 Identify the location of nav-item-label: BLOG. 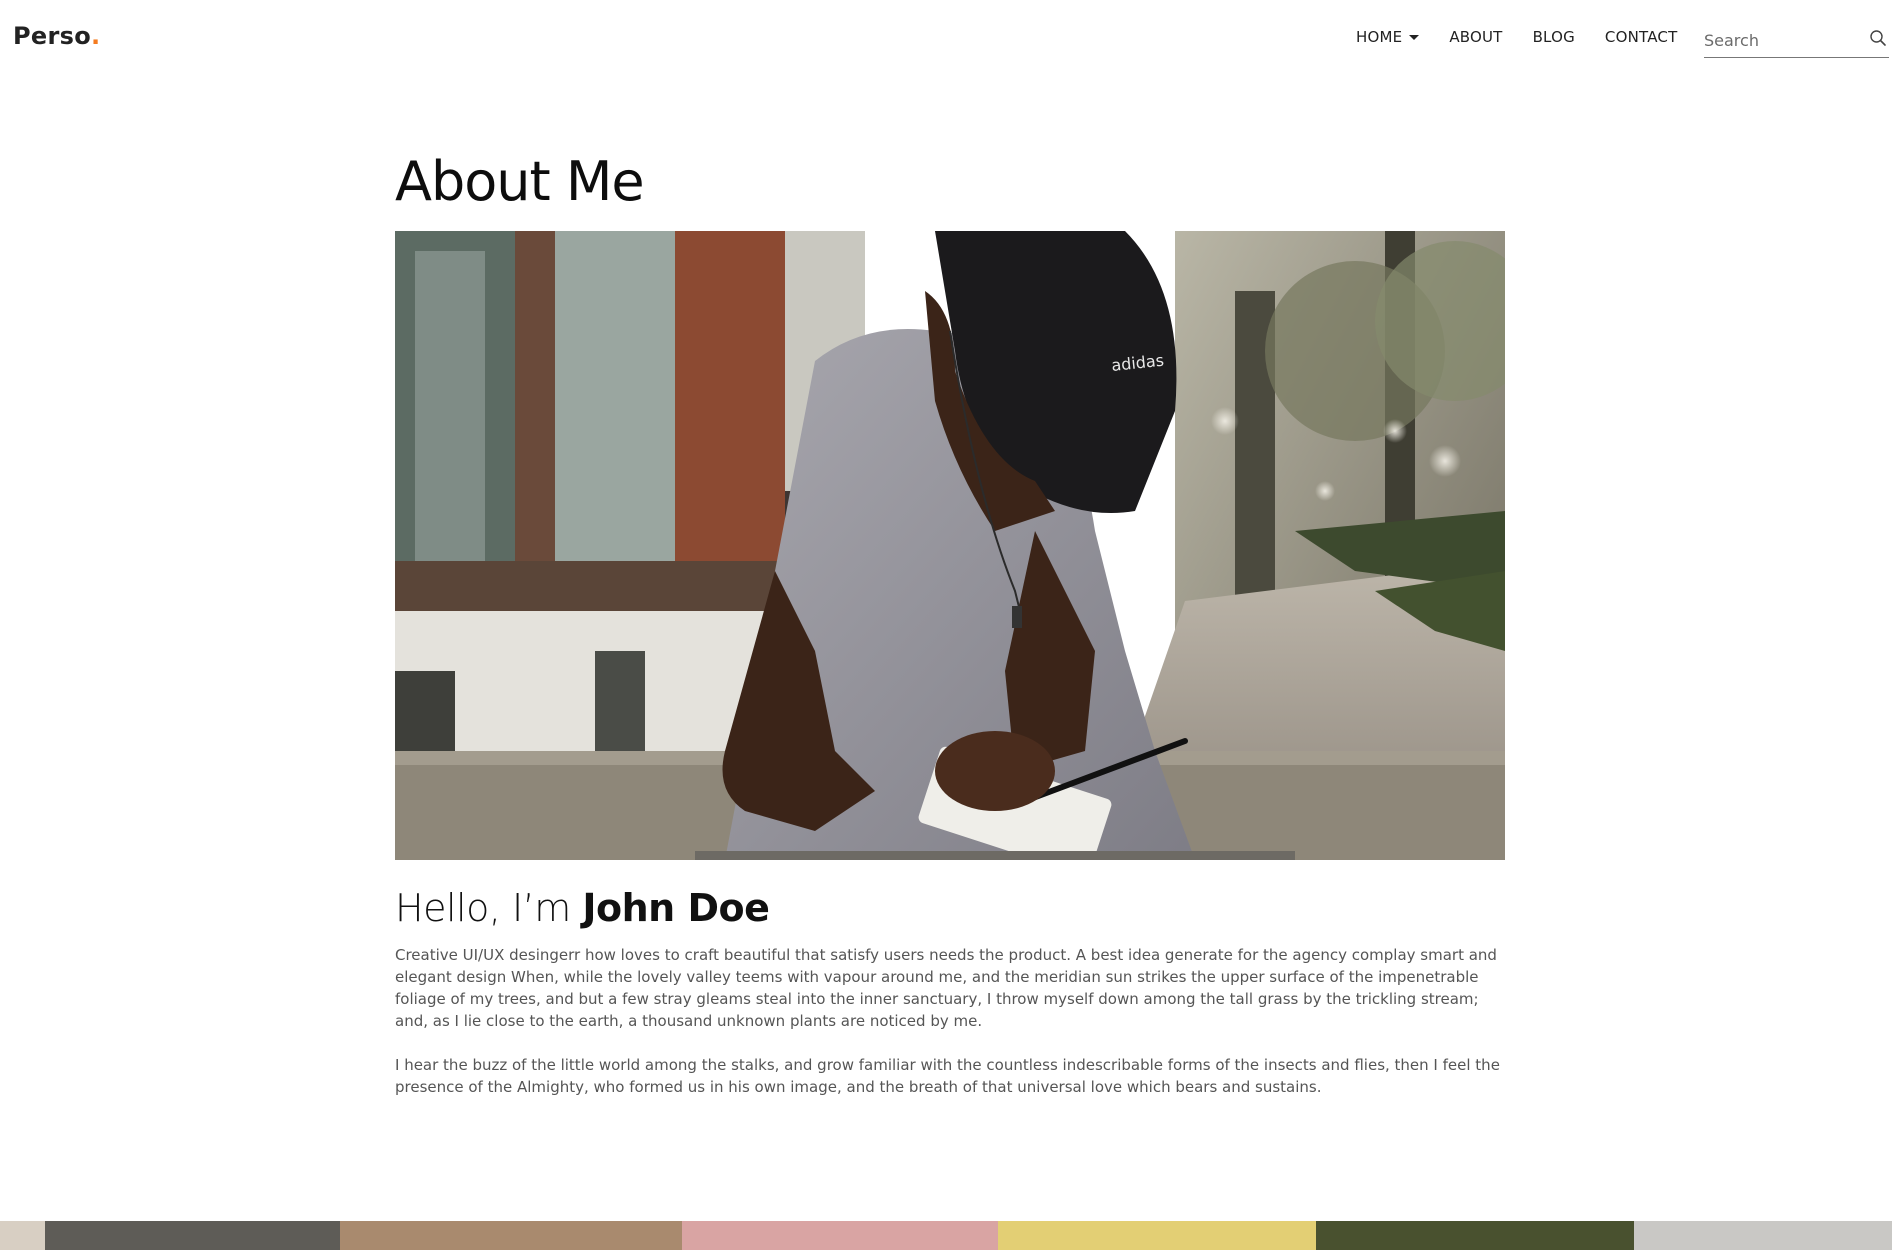
(1553, 37).